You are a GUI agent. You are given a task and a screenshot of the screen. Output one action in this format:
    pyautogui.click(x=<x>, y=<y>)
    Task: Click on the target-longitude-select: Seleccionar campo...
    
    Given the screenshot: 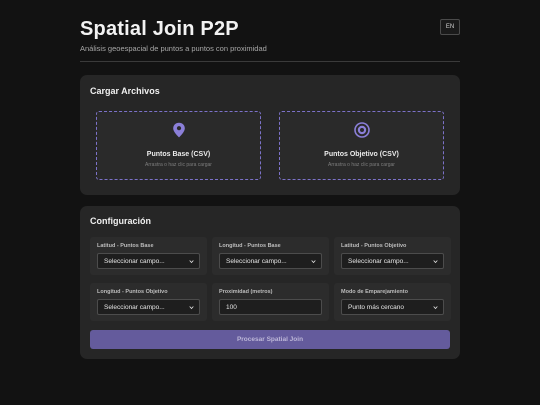 What is the action you would take?
    pyautogui.click(x=148, y=307)
    